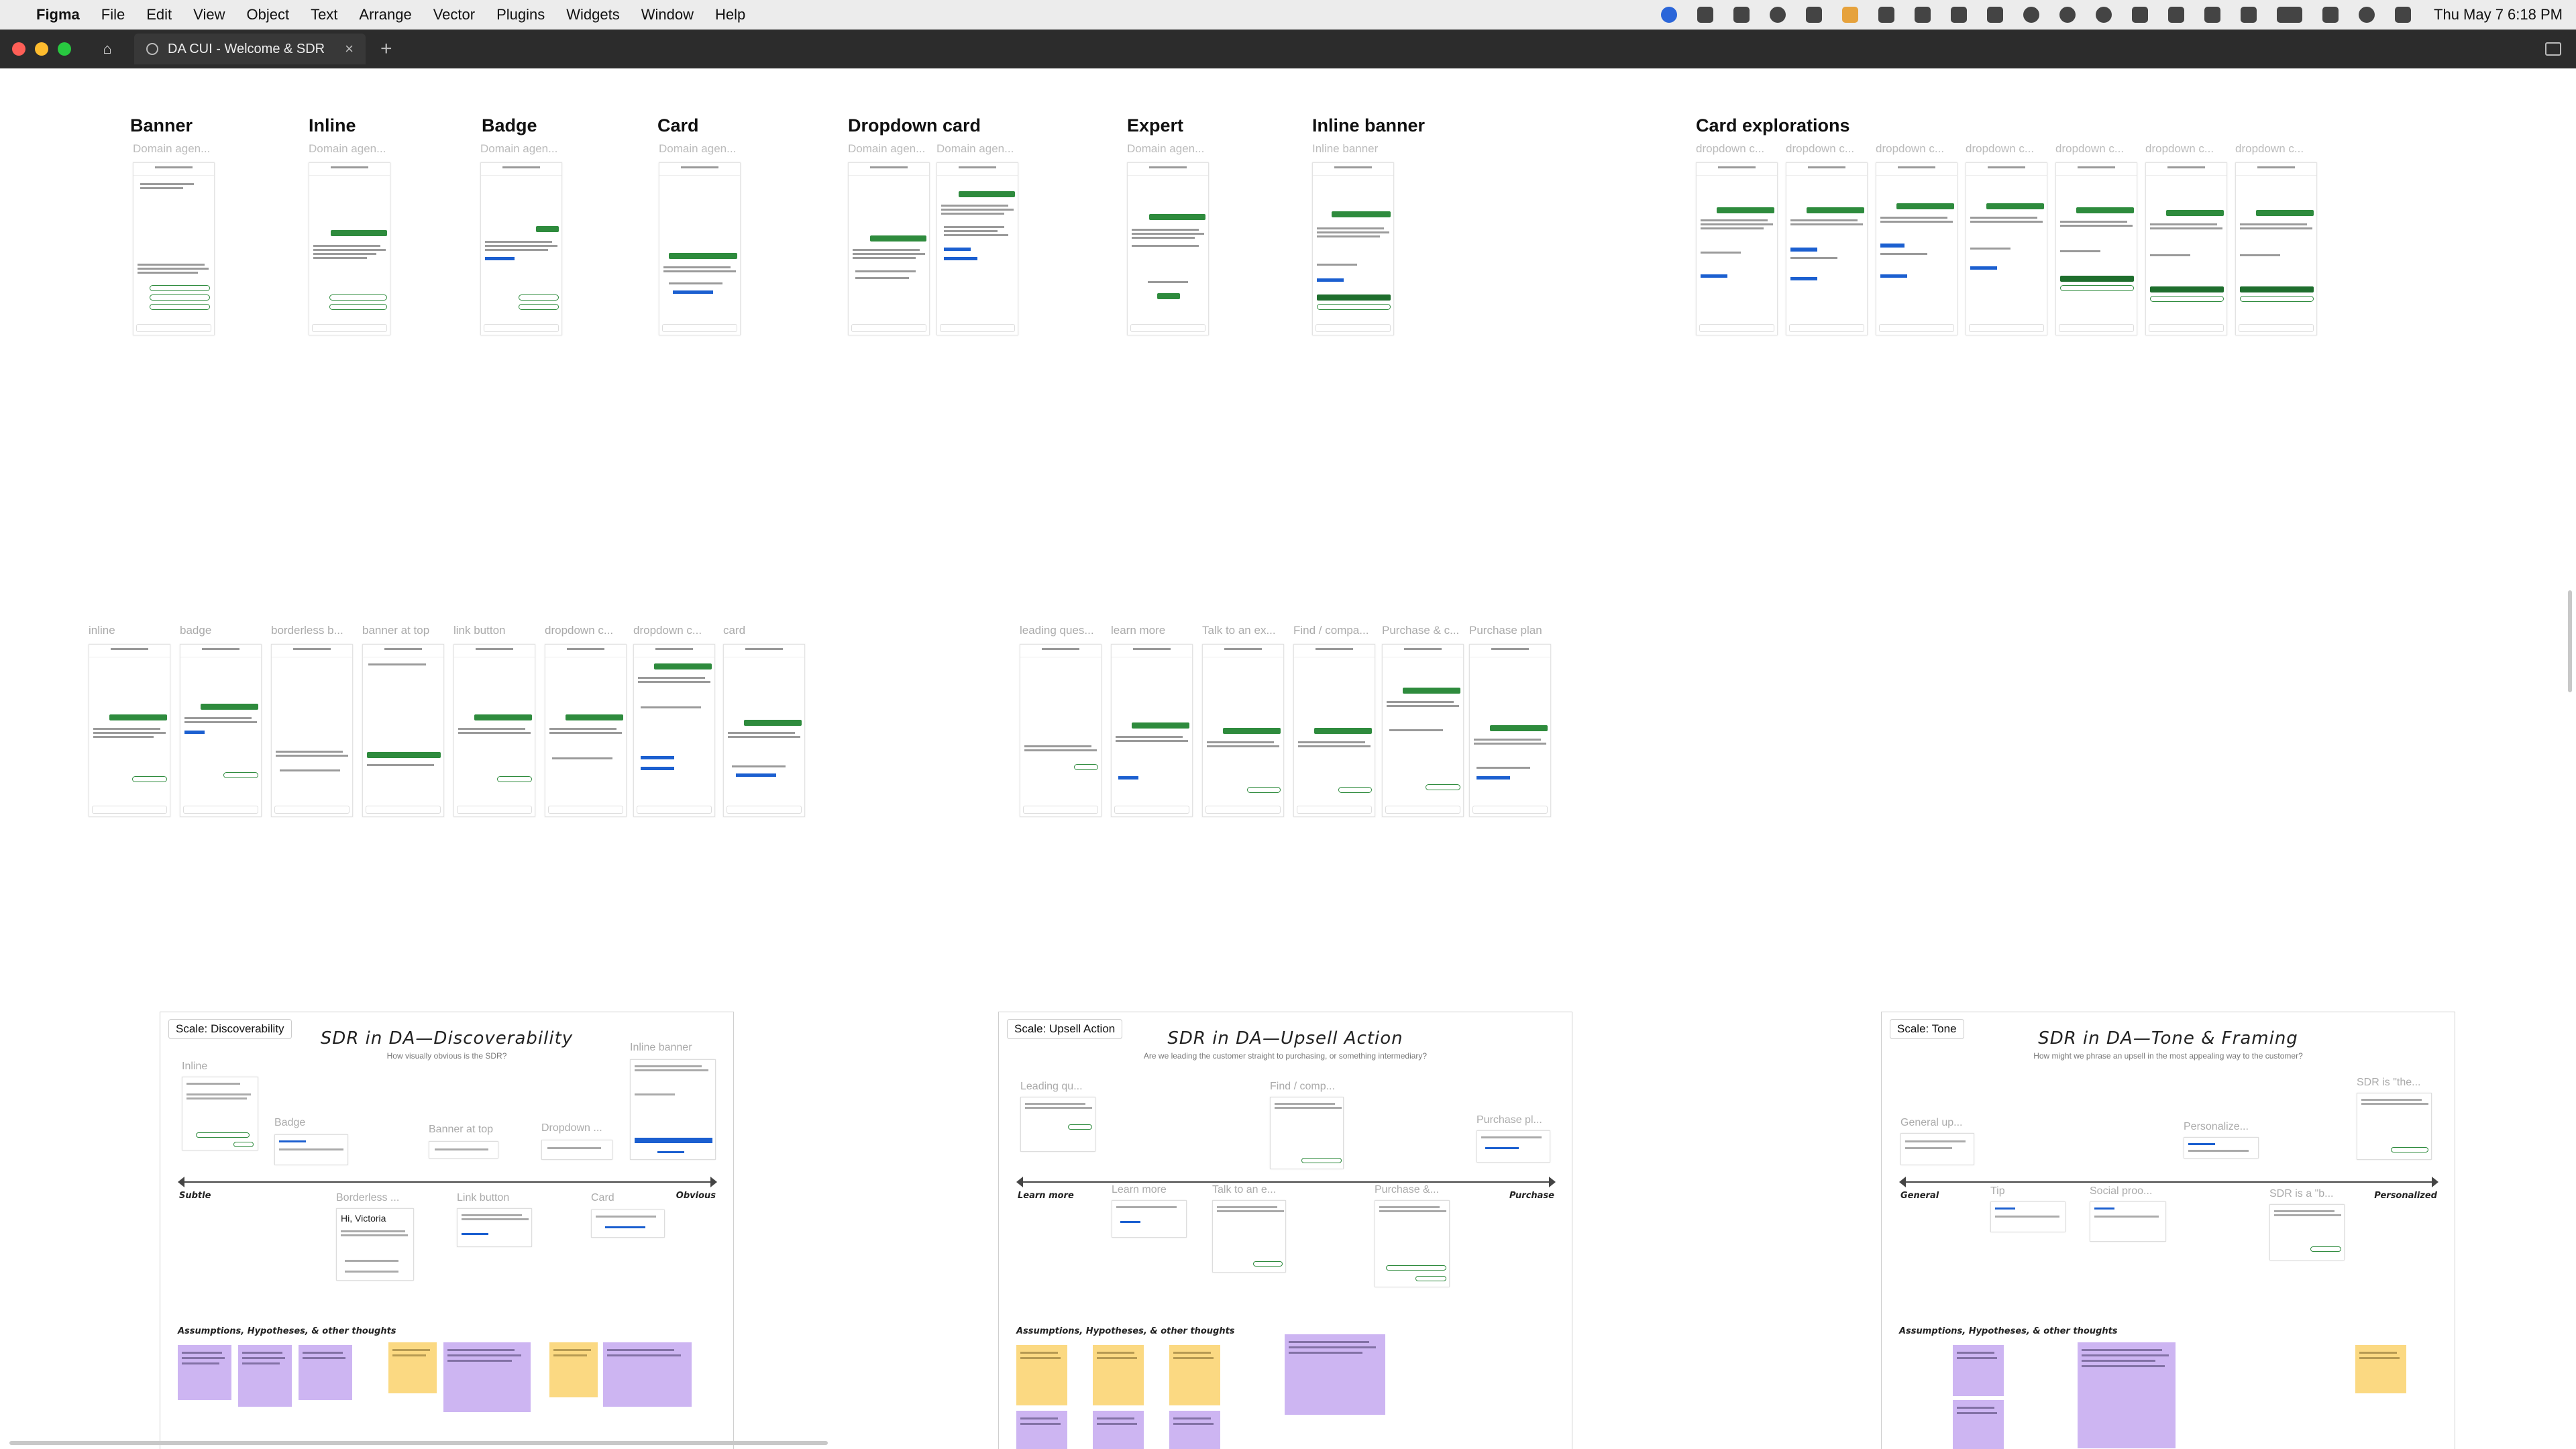  What do you see at coordinates (324, 14) in the screenshot?
I see `menu-text: Text` at bounding box center [324, 14].